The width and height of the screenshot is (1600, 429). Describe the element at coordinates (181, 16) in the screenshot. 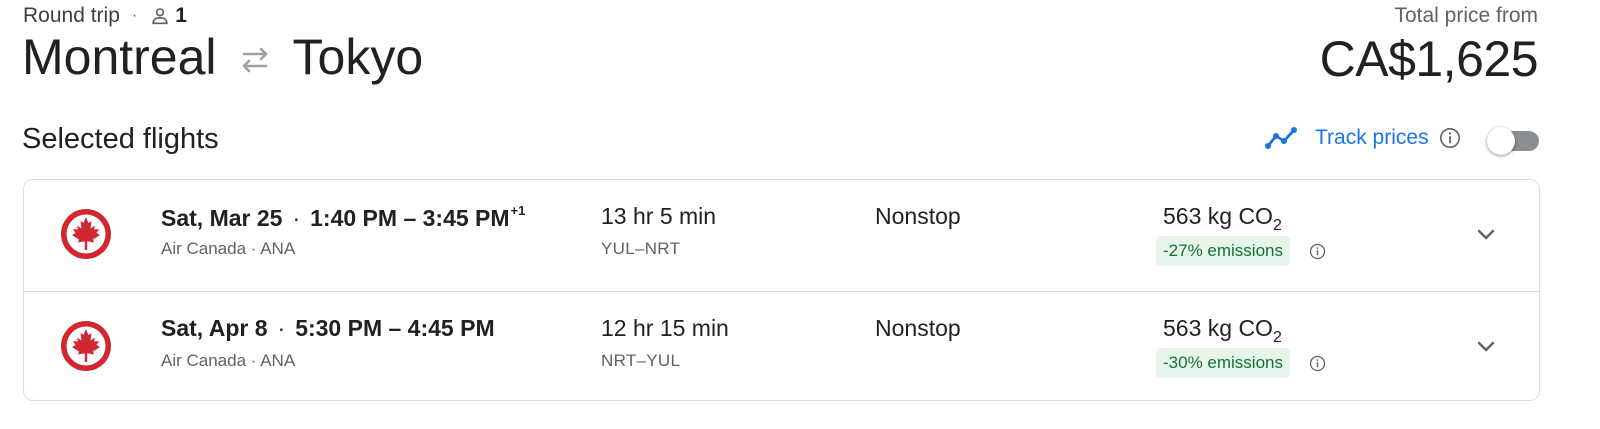

I see `passenger-count: 1` at that location.